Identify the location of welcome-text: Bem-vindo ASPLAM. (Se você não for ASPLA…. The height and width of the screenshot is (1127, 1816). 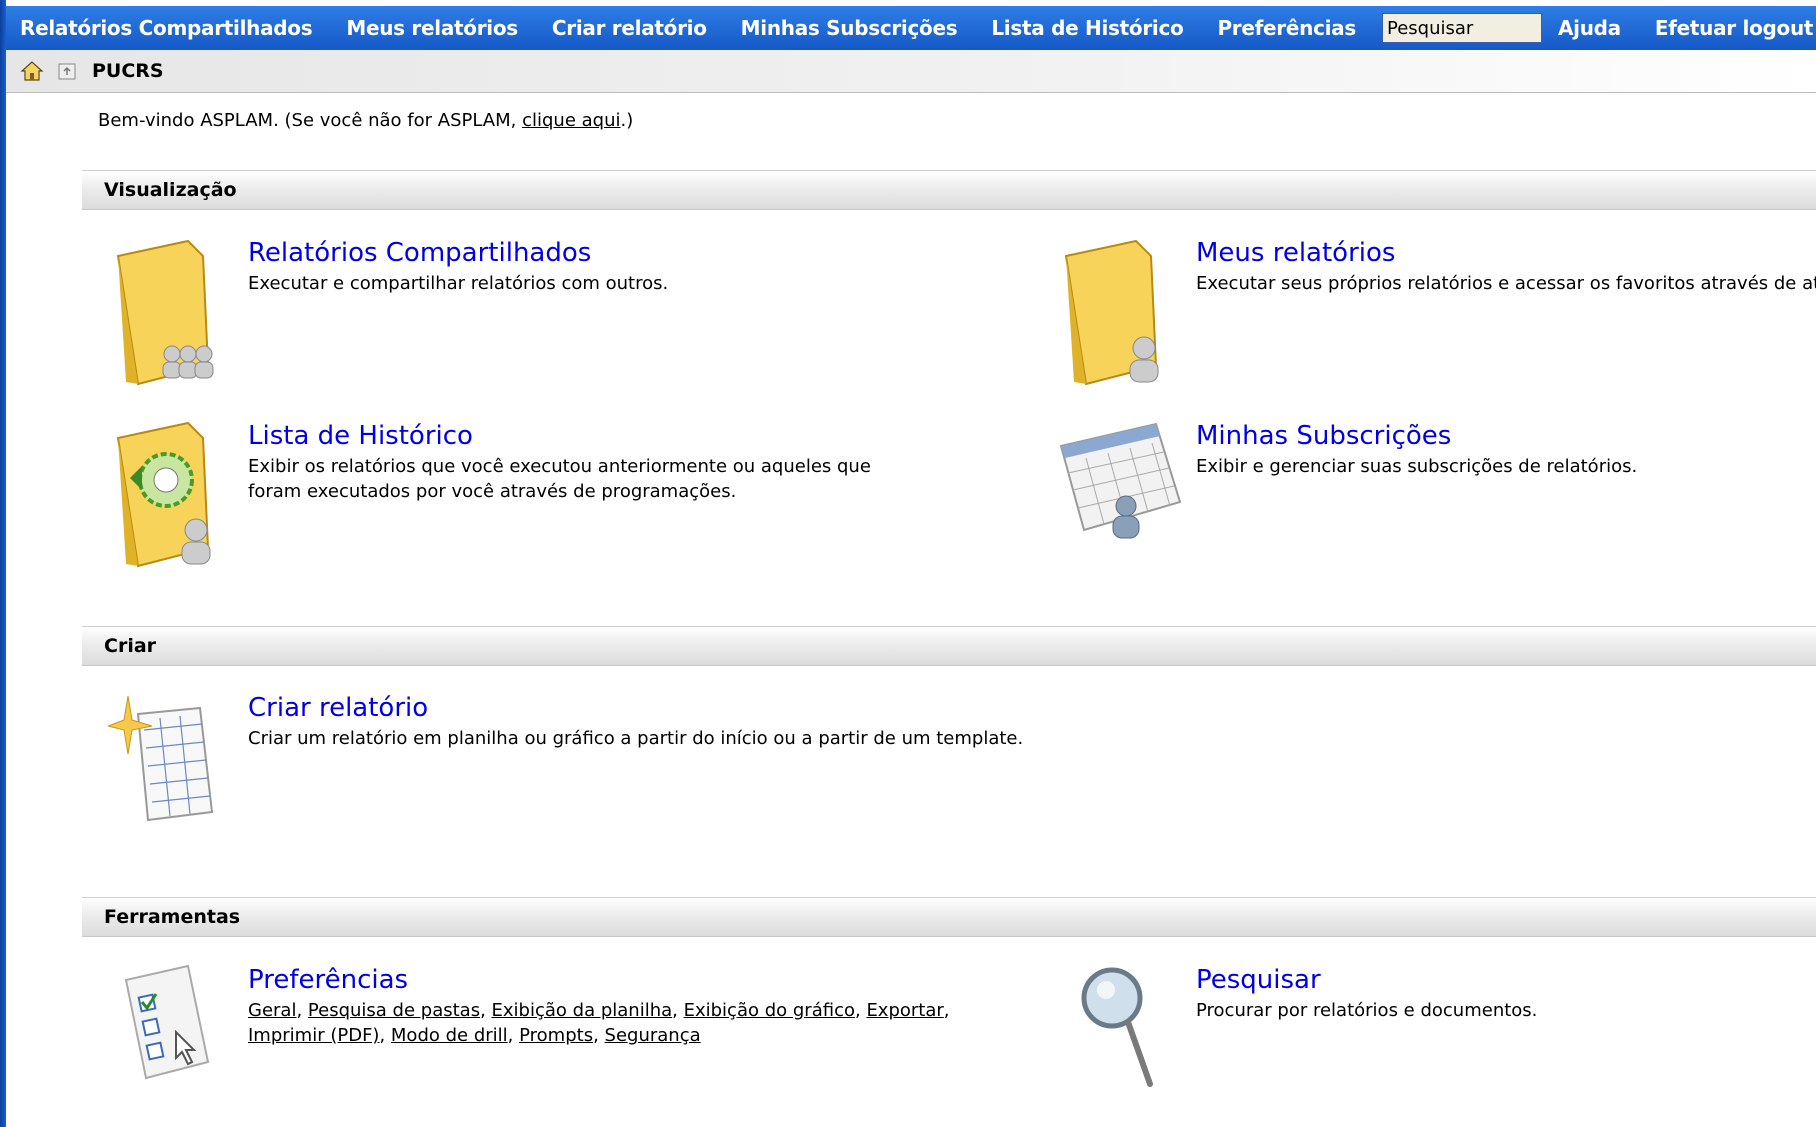
(310, 120).